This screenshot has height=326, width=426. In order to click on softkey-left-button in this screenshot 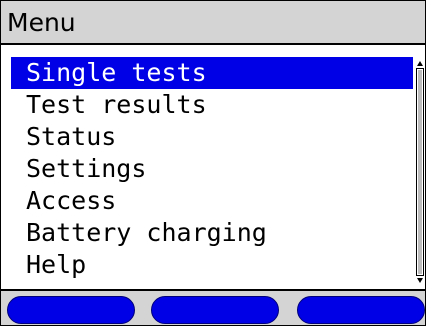, I will do `click(71, 310)`.